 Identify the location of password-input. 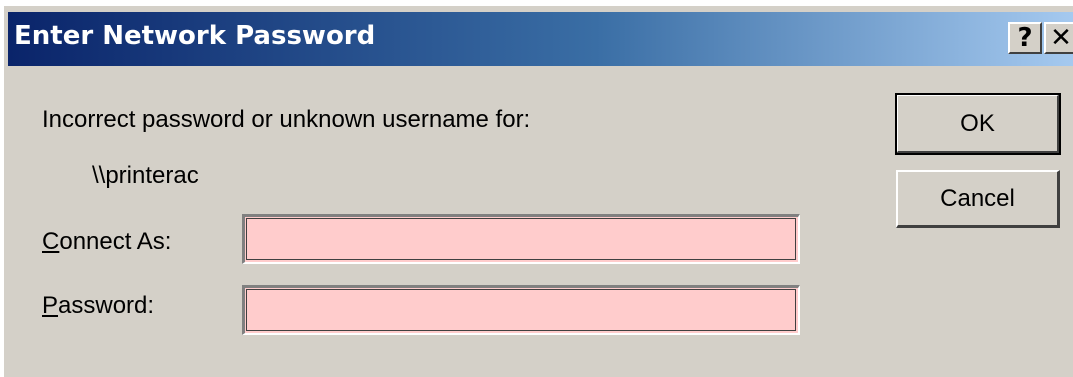
(521, 310).